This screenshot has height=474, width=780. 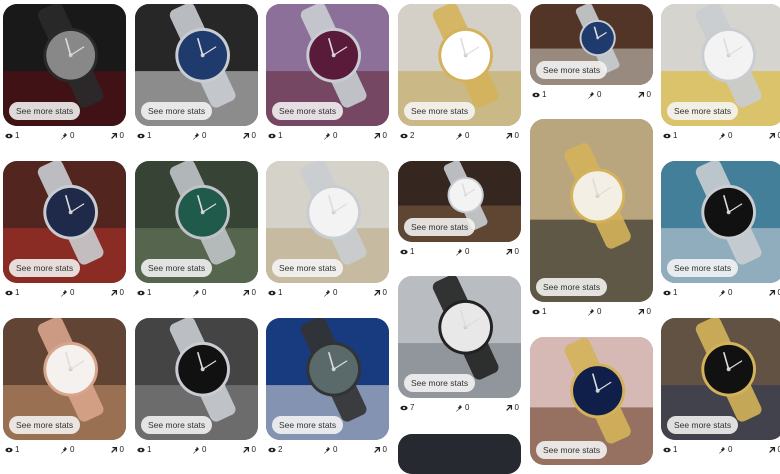 I want to click on stat-views: 7, so click(x=407, y=407).